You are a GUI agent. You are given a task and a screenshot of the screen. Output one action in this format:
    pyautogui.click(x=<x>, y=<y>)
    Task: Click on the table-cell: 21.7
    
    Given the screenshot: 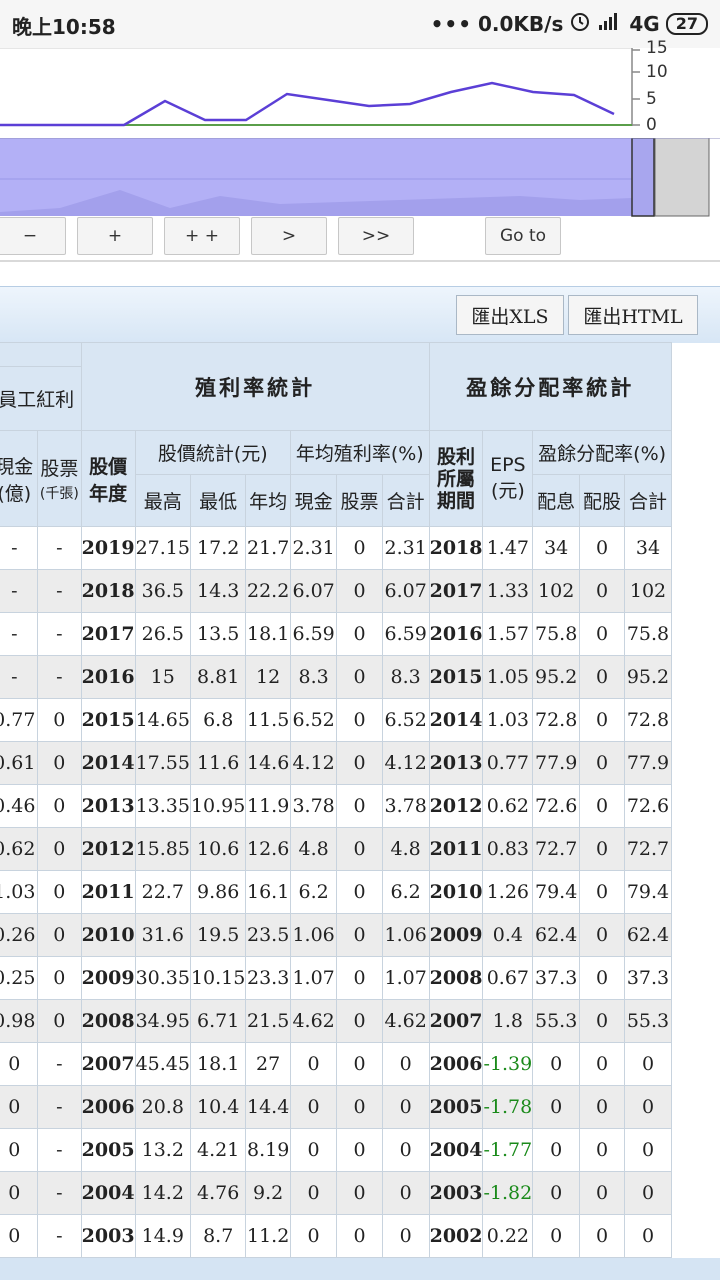 What is the action you would take?
    pyautogui.click(x=268, y=548)
    